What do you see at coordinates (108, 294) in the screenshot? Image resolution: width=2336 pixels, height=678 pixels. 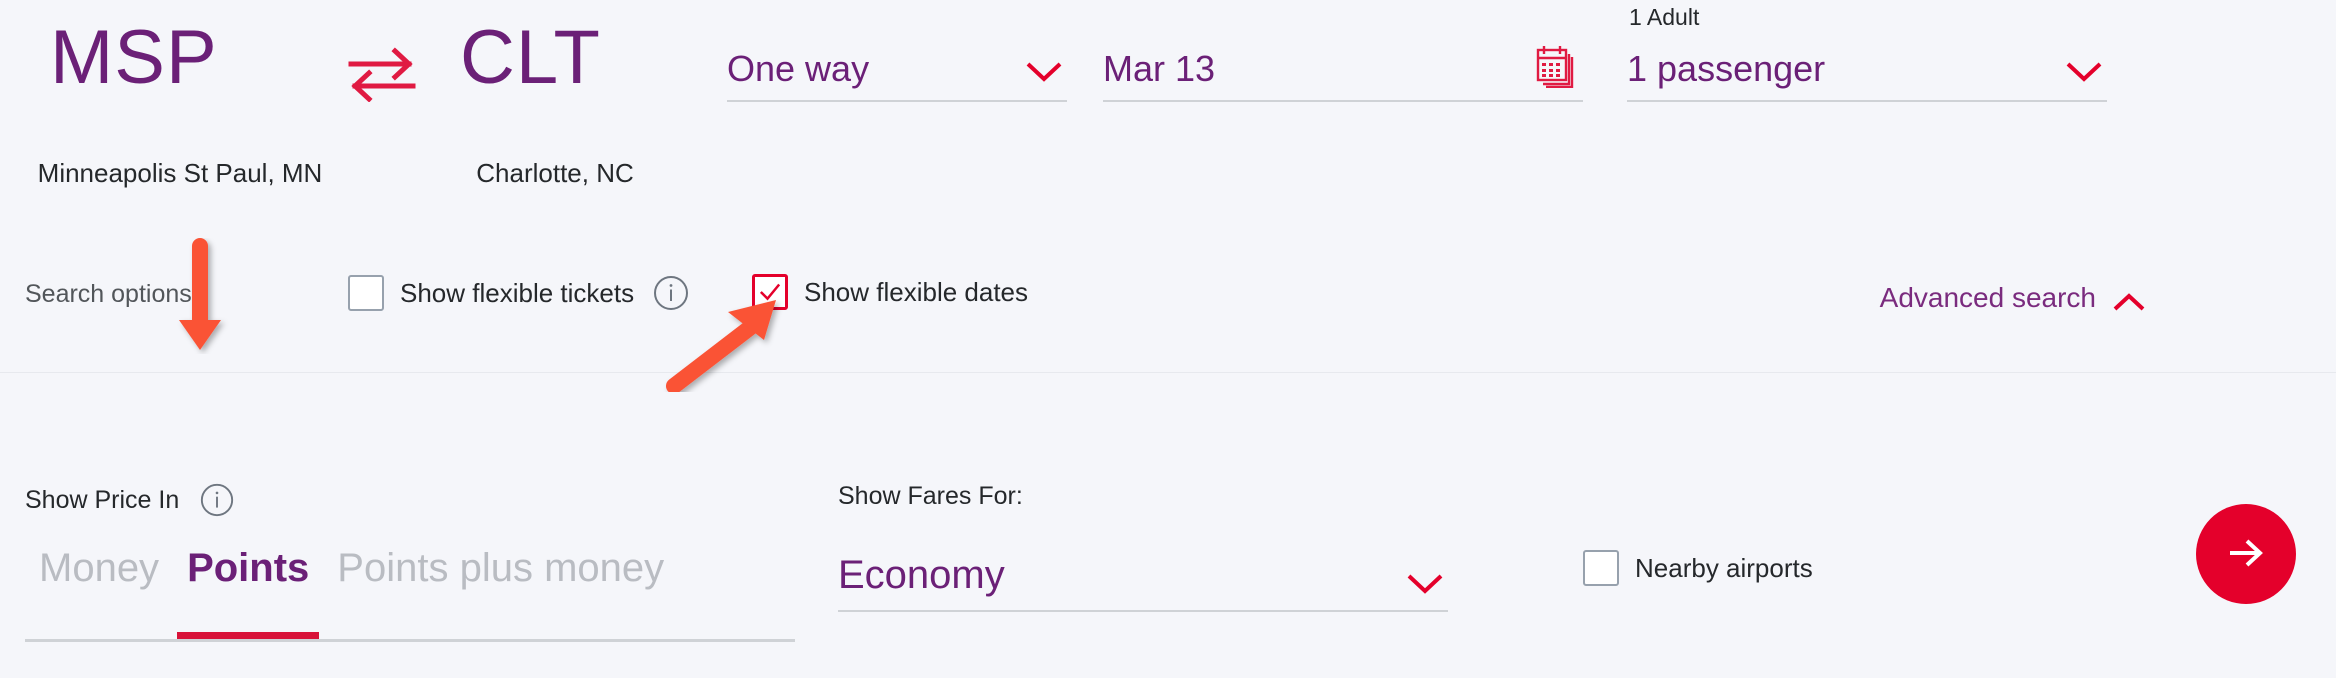 I see `search-options-label: Search options` at bounding box center [108, 294].